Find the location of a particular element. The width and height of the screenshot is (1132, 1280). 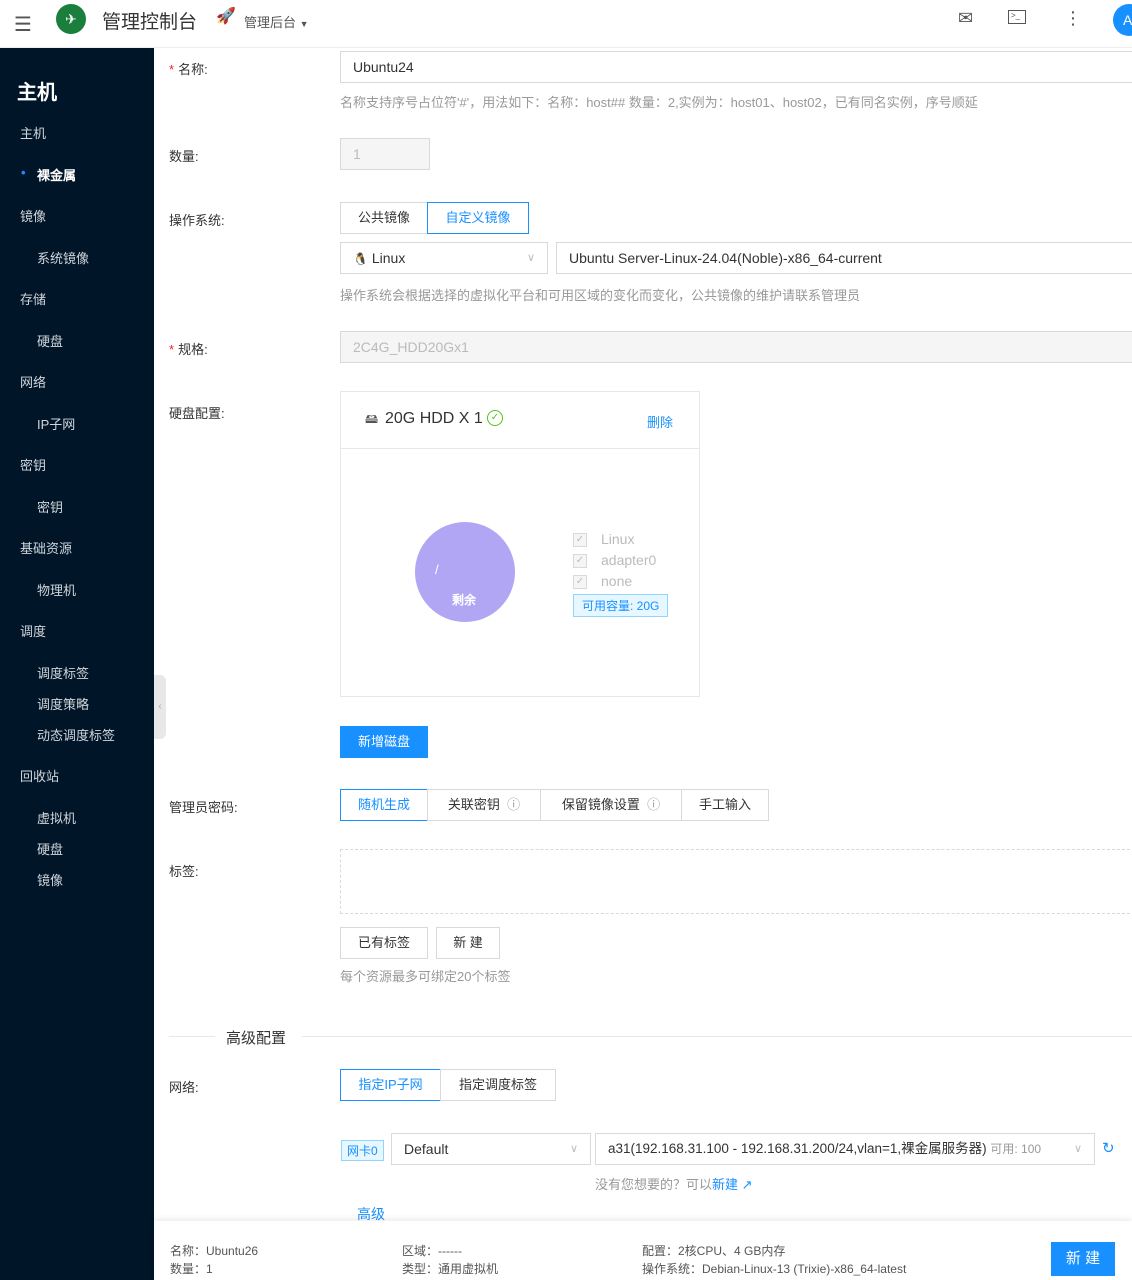

disk-legend: ✓ Linux ✓ adapter0 ✓ none 可用容量: 20G is located at coordinates (621, 574).